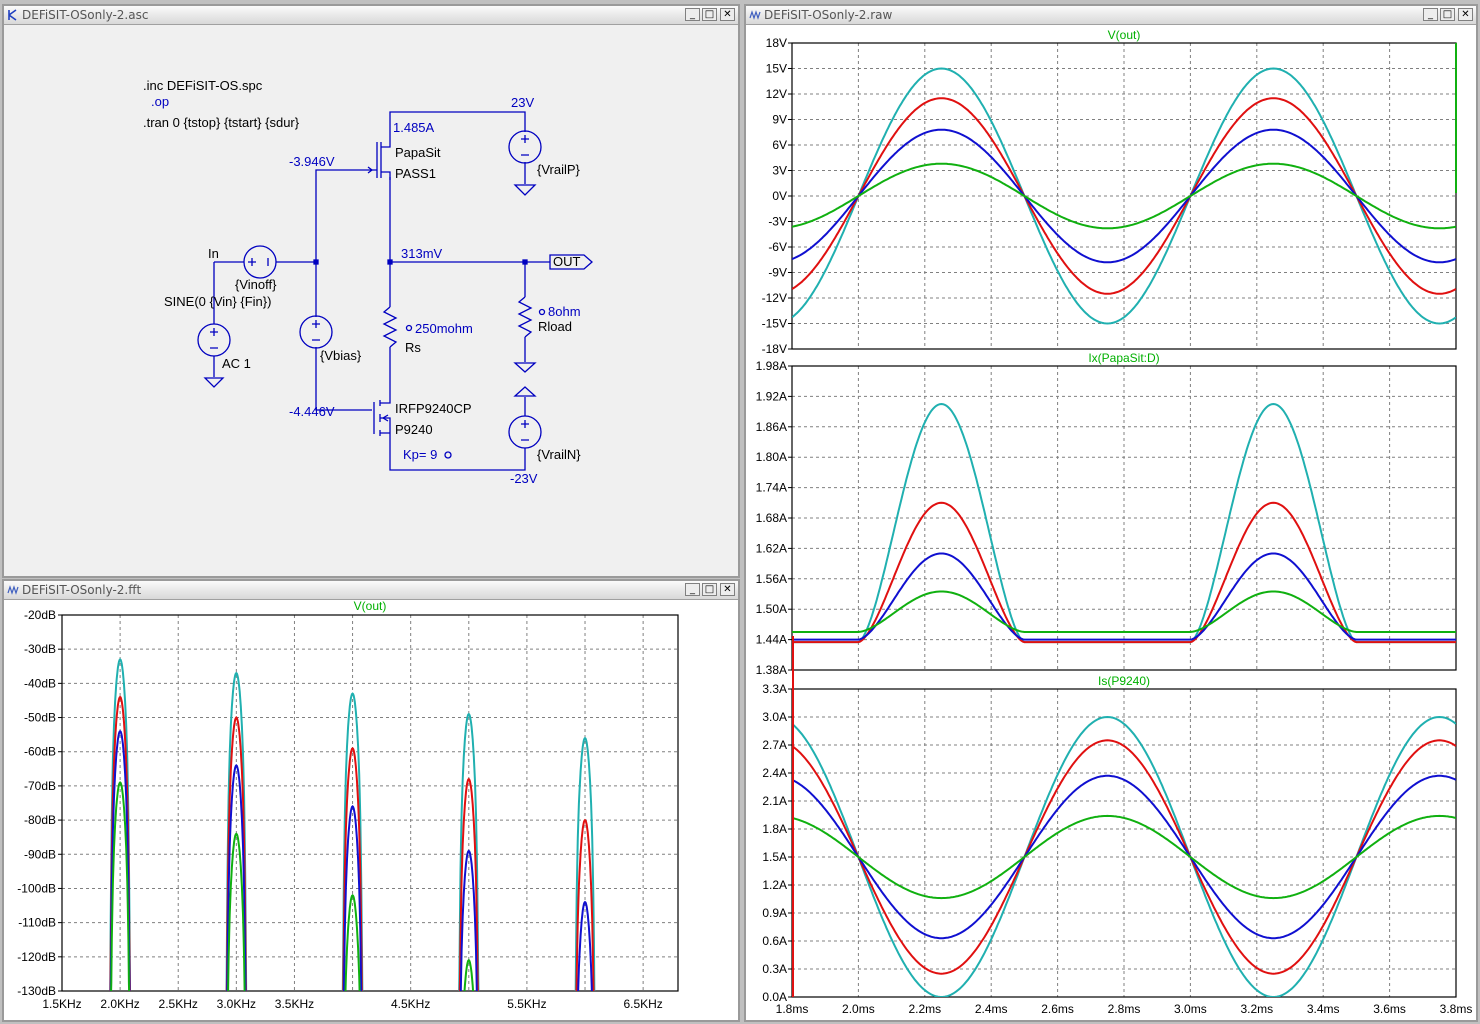 Image resolution: width=1480 pixels, height=1024 pixels. What do you see at coordinates (256, 284) in the screenshot?
I see `label-vinoff: {Vinoff}` at bounding box center [256, 284].